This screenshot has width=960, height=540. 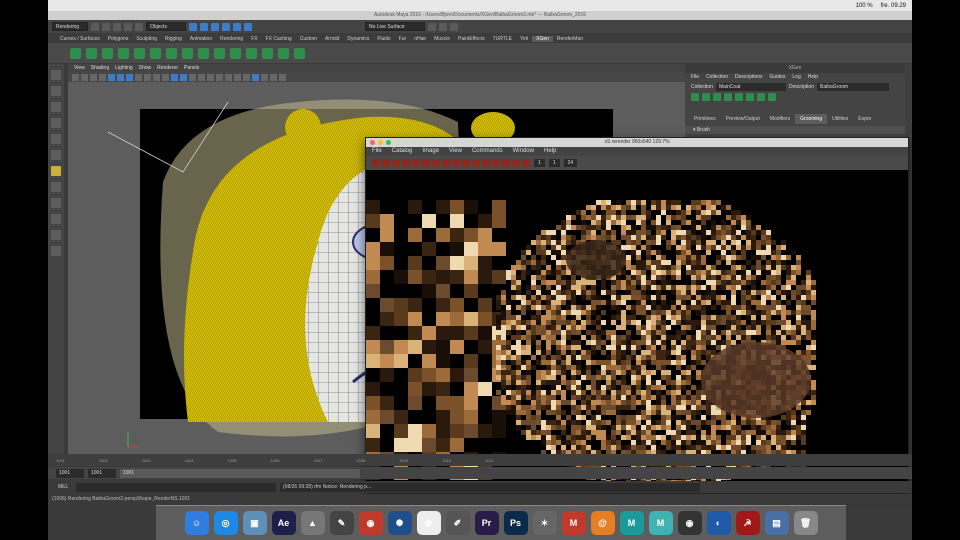 I want to click on tab-utilities: Utilities, so click(x=840, y=119).